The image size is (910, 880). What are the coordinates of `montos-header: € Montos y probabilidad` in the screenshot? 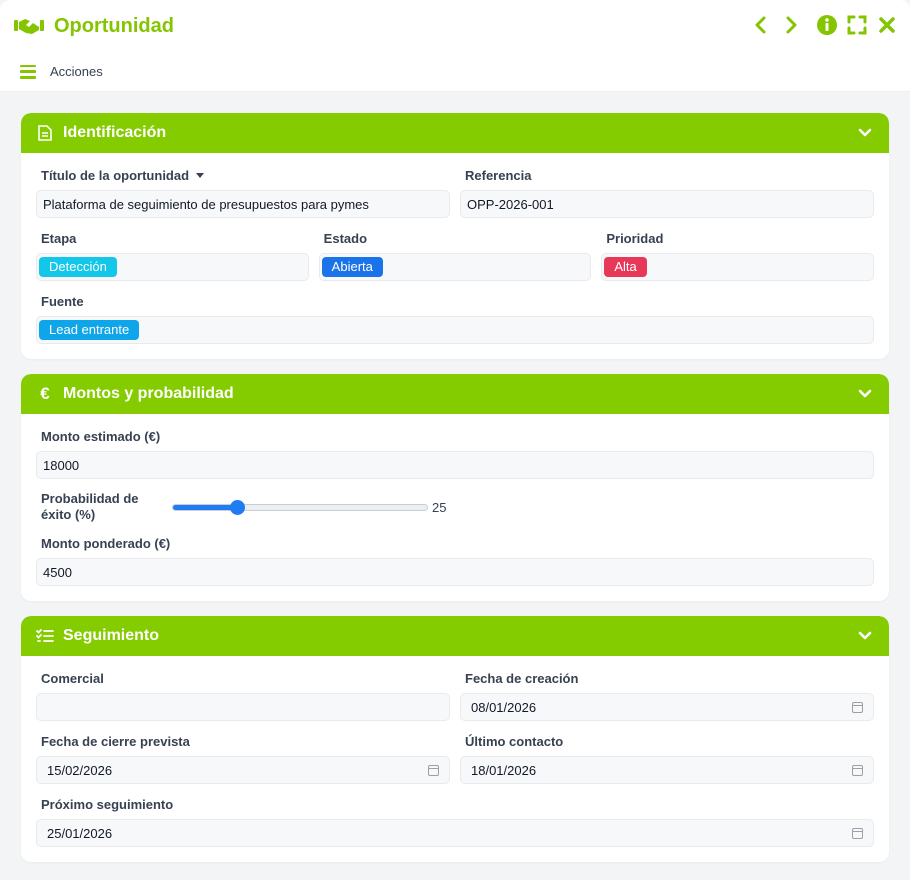 It's located at (455, 394).